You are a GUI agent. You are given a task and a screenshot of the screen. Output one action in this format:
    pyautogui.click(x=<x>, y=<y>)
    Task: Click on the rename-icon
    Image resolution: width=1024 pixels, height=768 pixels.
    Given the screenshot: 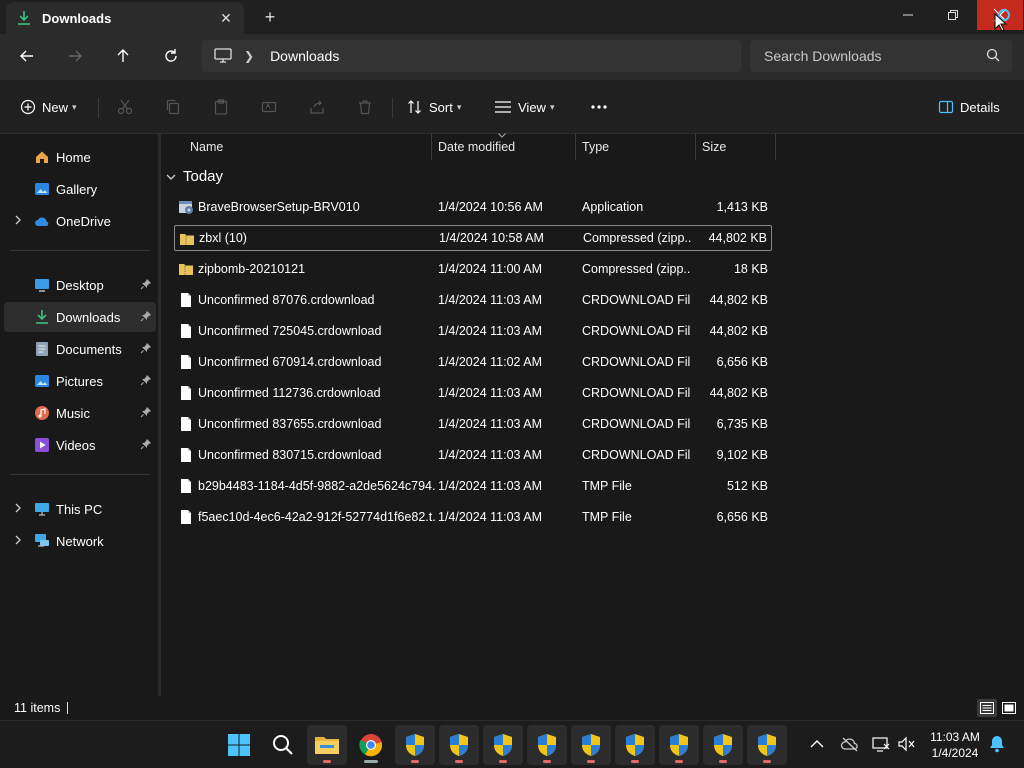 What is the action you would take?
    pyautogui.click(x=269, y=107)
    